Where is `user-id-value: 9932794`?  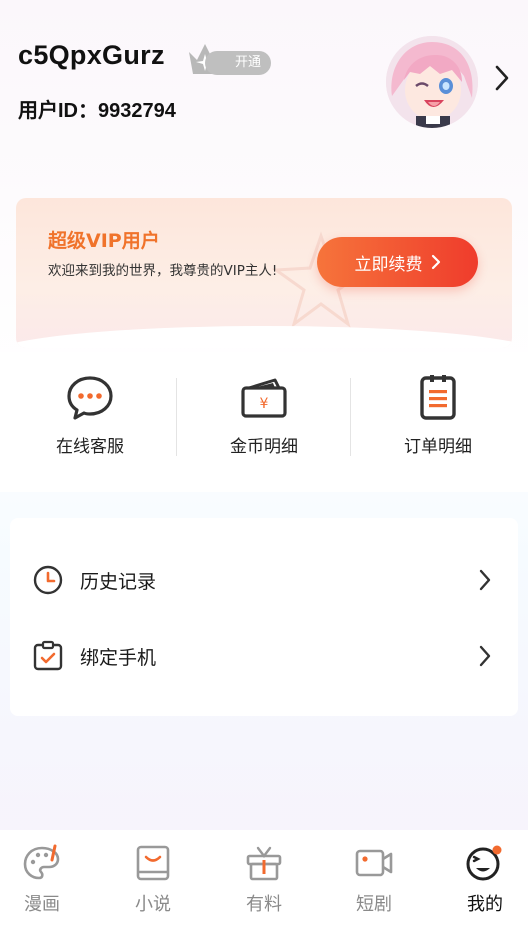 user-id-value: 9932794 is located at coordinates (137, 111).